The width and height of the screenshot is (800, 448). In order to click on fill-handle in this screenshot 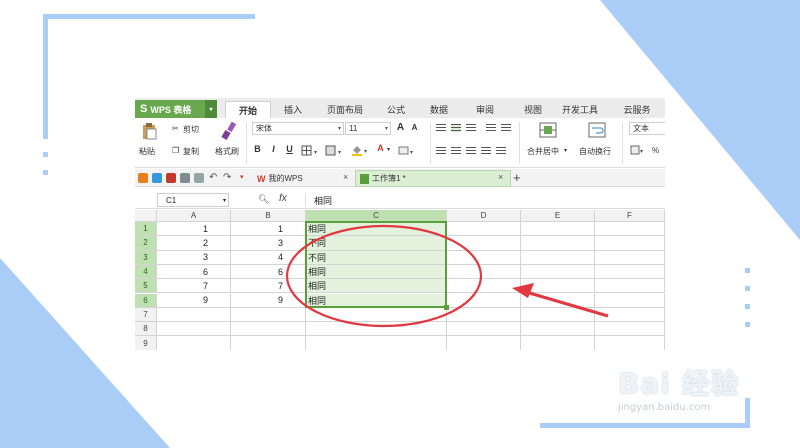, I will do `click(446, 307)`.